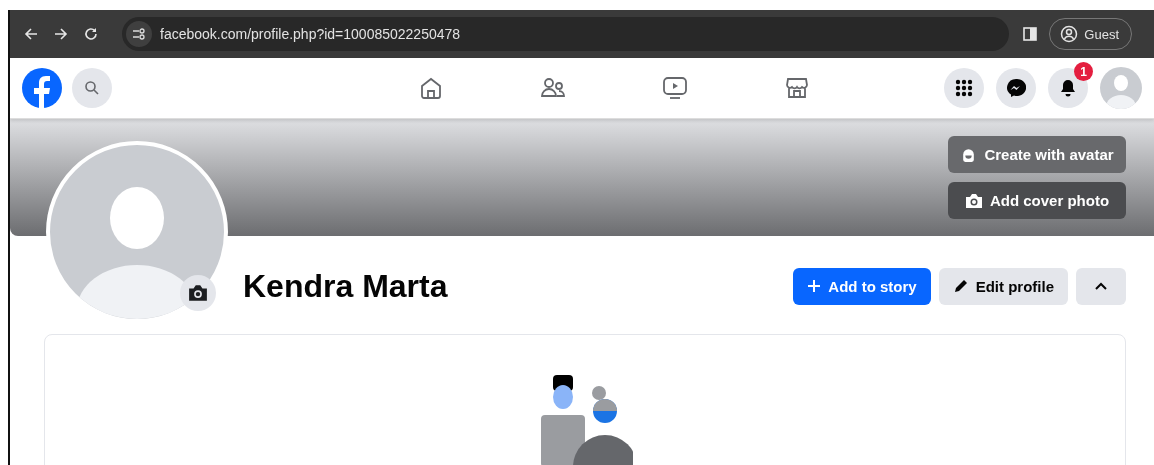 The image size is (1154, 465). I want to click on site-settings-icon, so click(139, 34).